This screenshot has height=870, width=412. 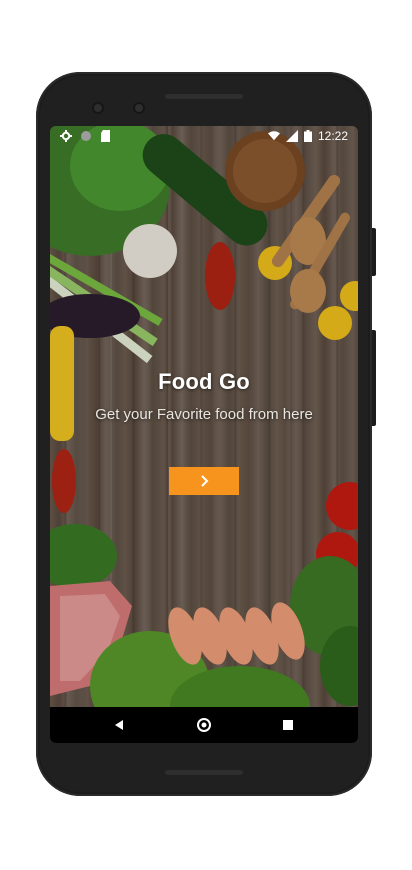 I want to click on app-subtitle: Get your Favorite food from here, so click(x=204, y=414).